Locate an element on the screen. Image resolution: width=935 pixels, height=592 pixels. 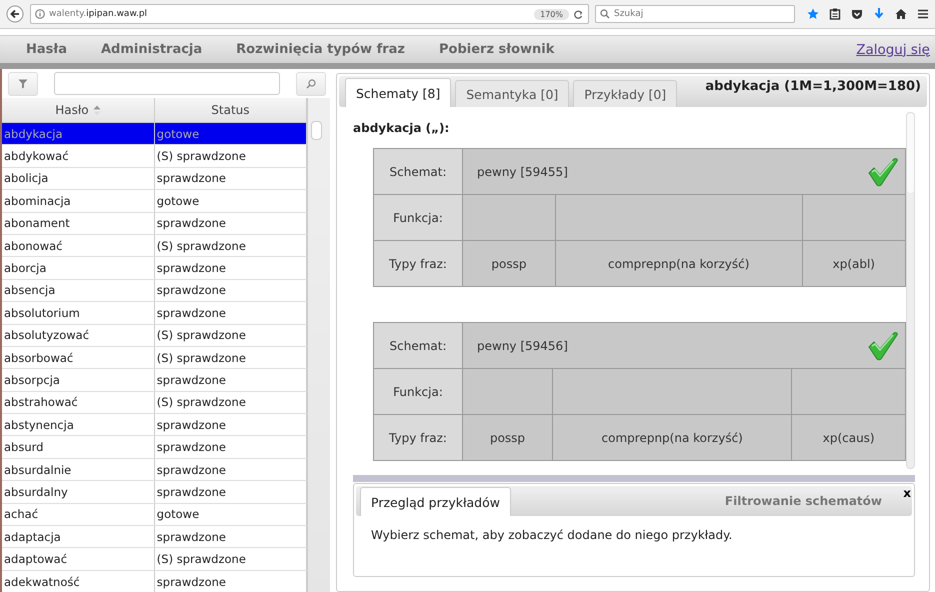
entry-row: abominacja gotowe is located at coordinates (154, 201).